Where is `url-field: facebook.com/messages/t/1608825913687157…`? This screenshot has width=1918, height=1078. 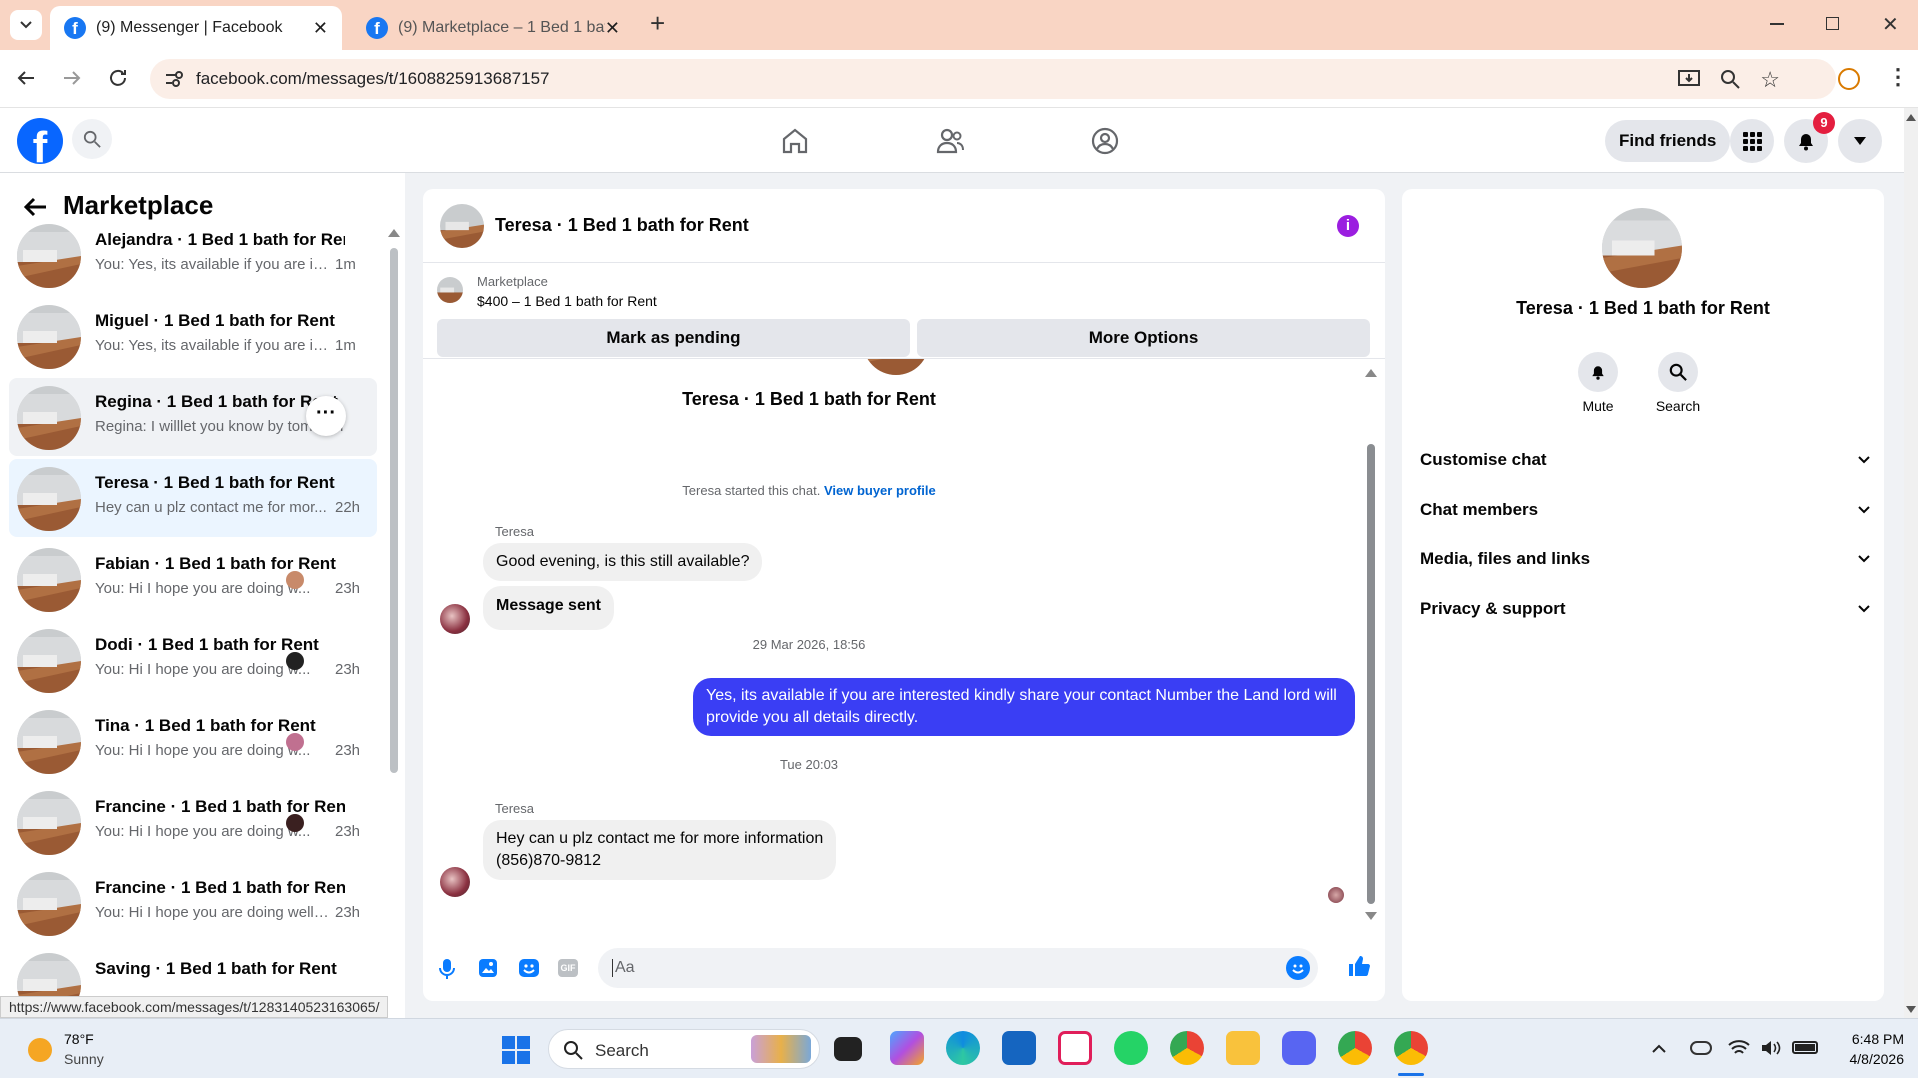 url-field: facebook.com/messages/t/1608825913687157… is located at coordinates (993, 79).